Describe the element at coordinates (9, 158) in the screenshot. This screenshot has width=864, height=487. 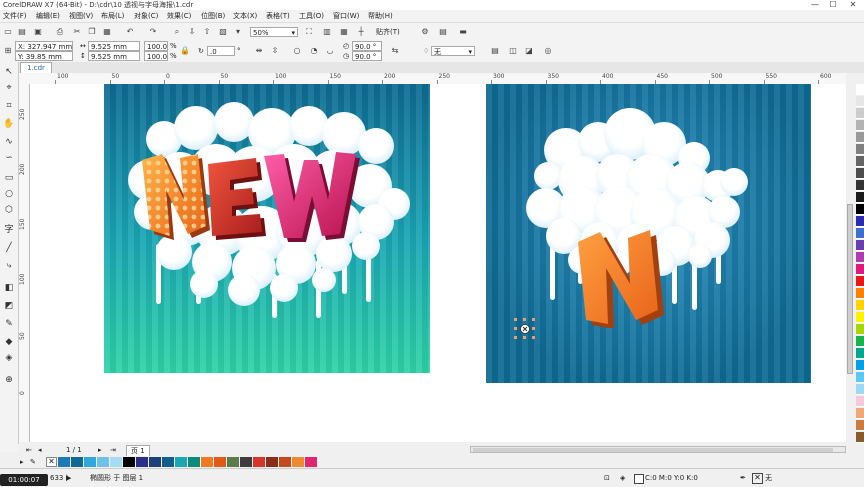
I see `artistic-media-icon: ∽` at that location.